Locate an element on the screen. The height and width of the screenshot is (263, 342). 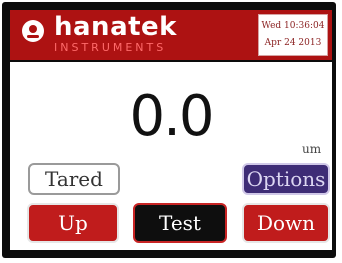
test-button: Test is located at coordinates (180, 223).